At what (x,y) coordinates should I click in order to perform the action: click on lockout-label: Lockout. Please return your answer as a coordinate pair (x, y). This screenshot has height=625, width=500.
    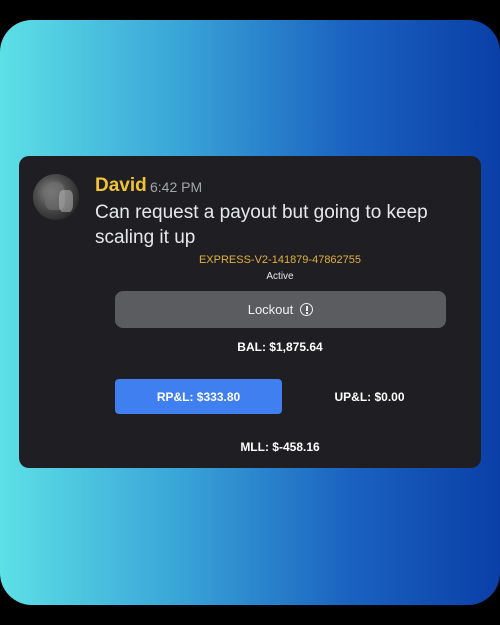
    Looking at the image, I should click on (270, 309).